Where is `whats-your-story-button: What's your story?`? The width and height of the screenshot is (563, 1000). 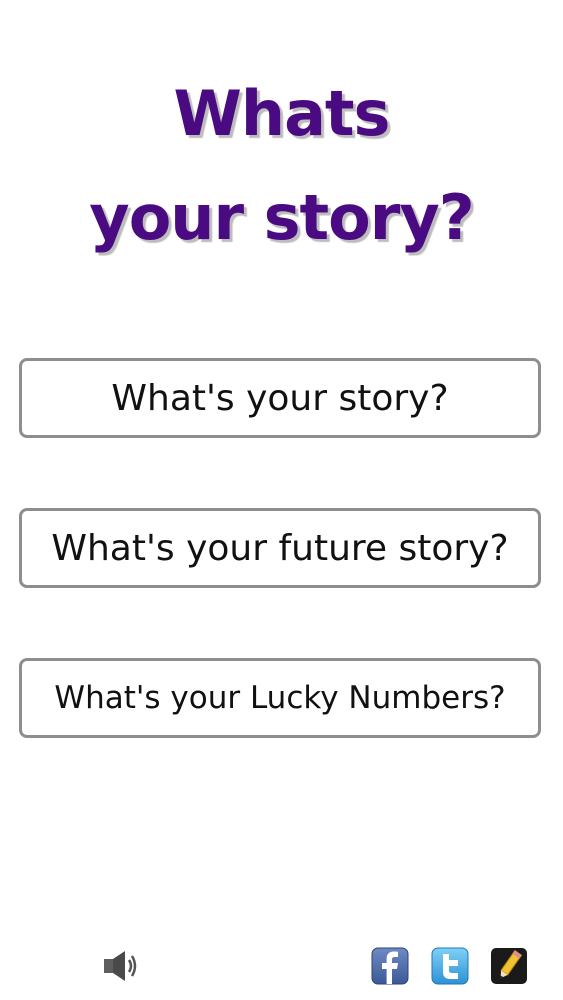
whats-your-story-button: What's your story? is located at coordinates (280, 398).